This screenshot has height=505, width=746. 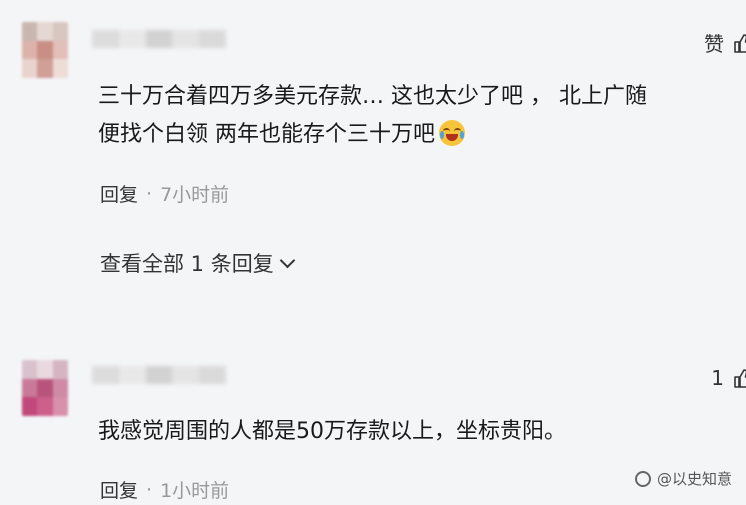 What do you see at coordinates (372, 96) in the screenshot?
I see `comment-text-line-1: 三十万合着四万多美元存款… 这也太少了吧 ， 北上广随` at bounding box center [372, 96].